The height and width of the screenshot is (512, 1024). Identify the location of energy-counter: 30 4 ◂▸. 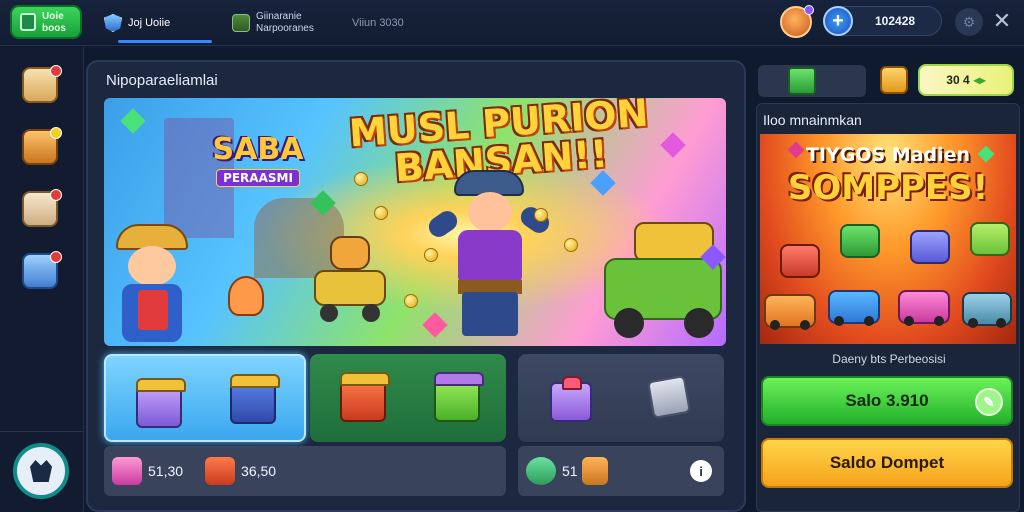
(966, 80).